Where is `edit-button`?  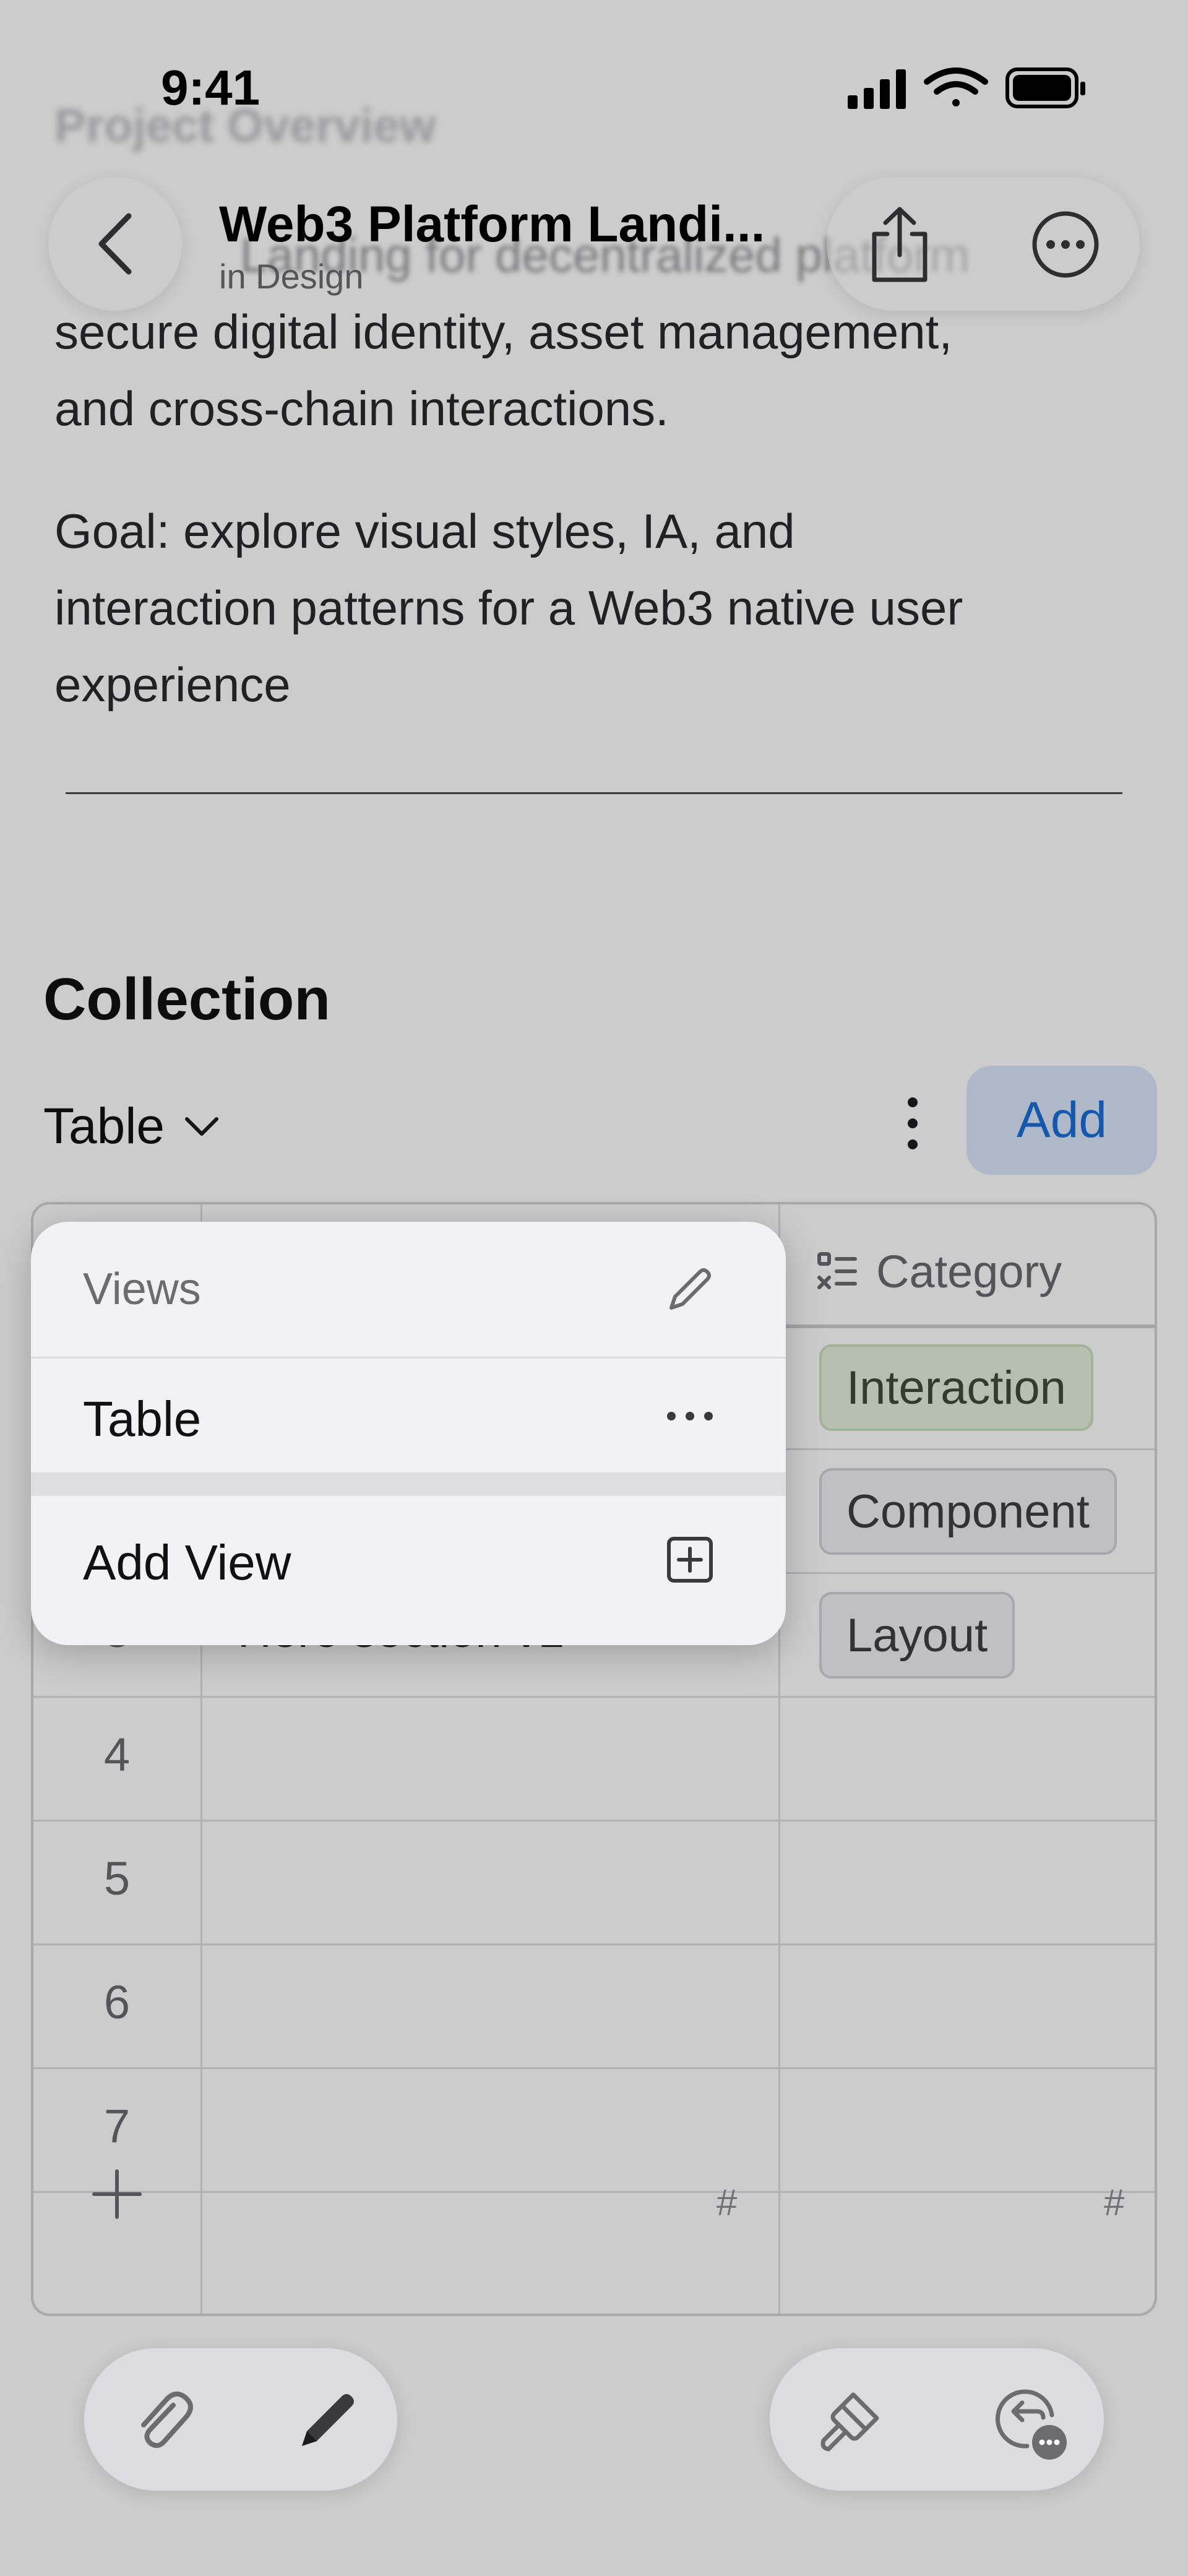
edit-button is located at coordinates (325, 2421).